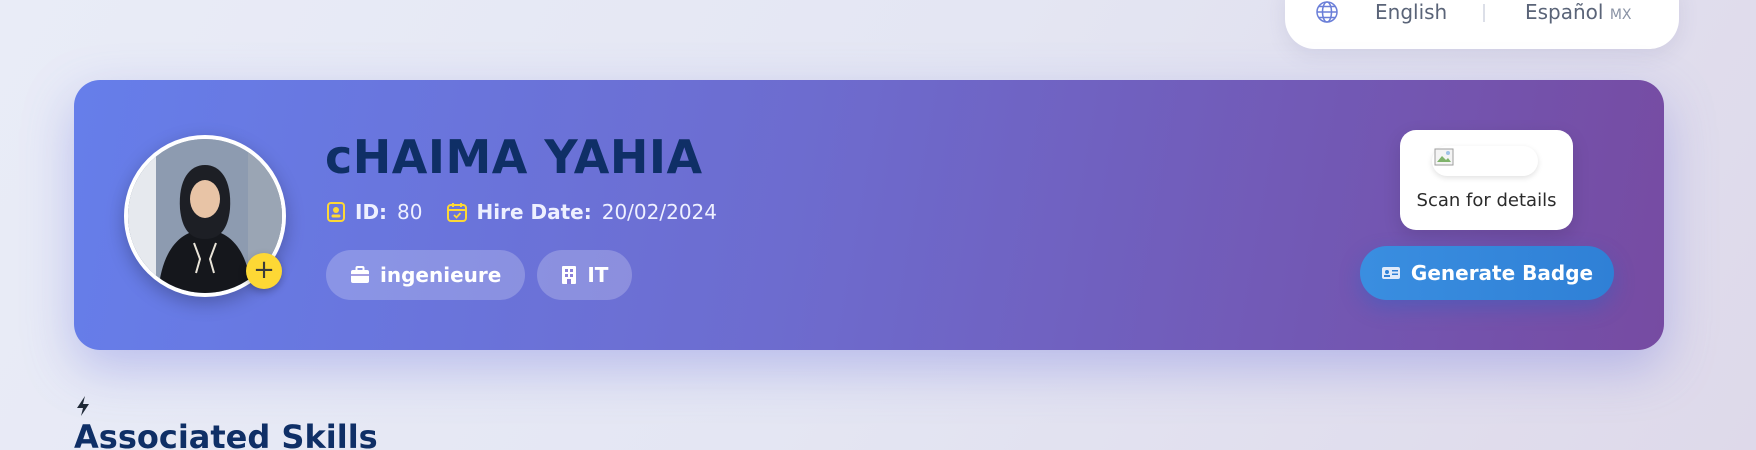 The height and width of the screenshot is (450, 1756). What do you see at coordinates (441, 275) in the screenshot?
I see `position-label: ingenieure` at bounding box center [441, 275].